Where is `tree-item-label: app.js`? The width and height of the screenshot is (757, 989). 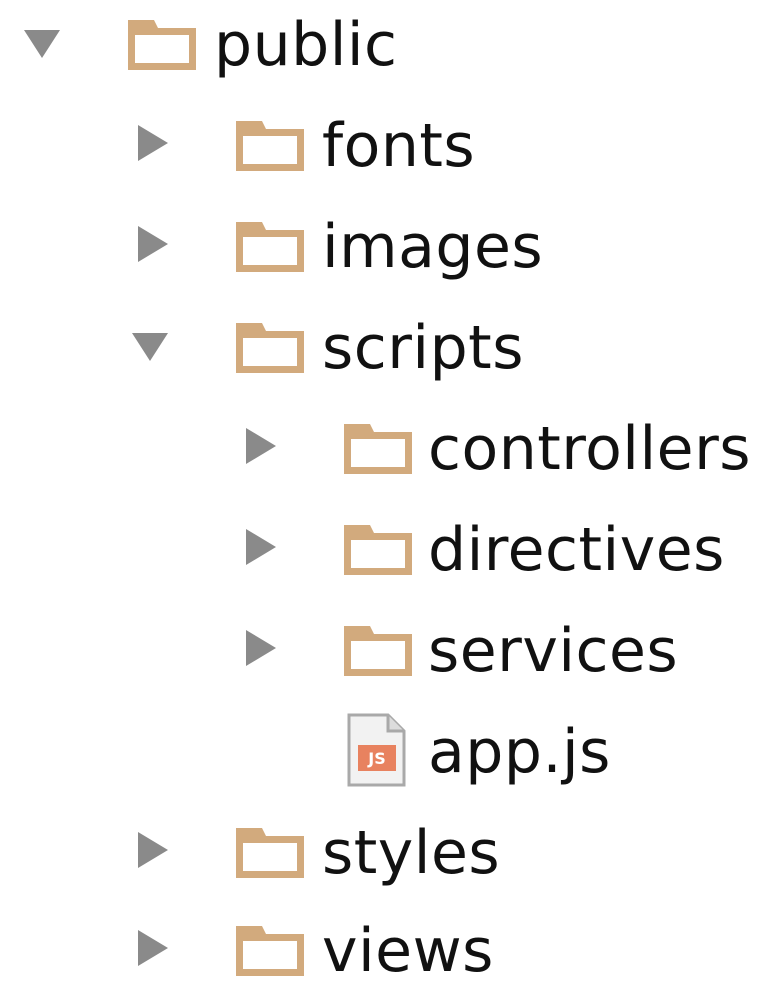 tree-item-label: app.js is located at coordinates (519, 752).